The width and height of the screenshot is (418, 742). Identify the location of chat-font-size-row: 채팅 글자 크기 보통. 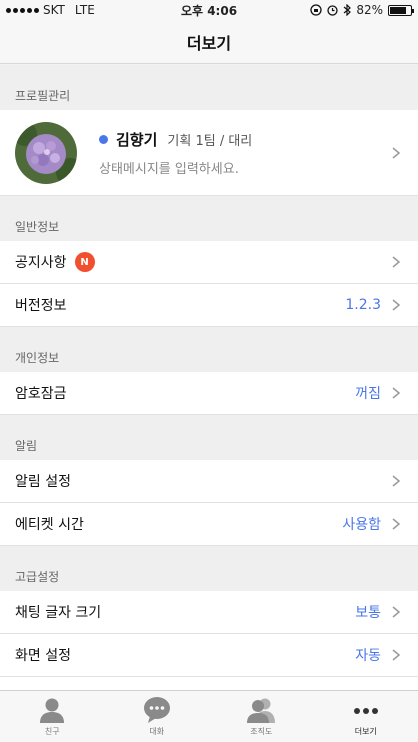
(209, 612).